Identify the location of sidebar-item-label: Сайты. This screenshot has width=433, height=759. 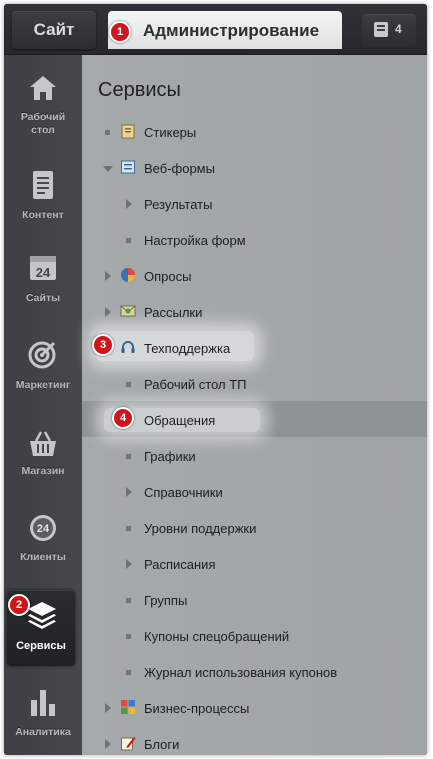
(43, 298).